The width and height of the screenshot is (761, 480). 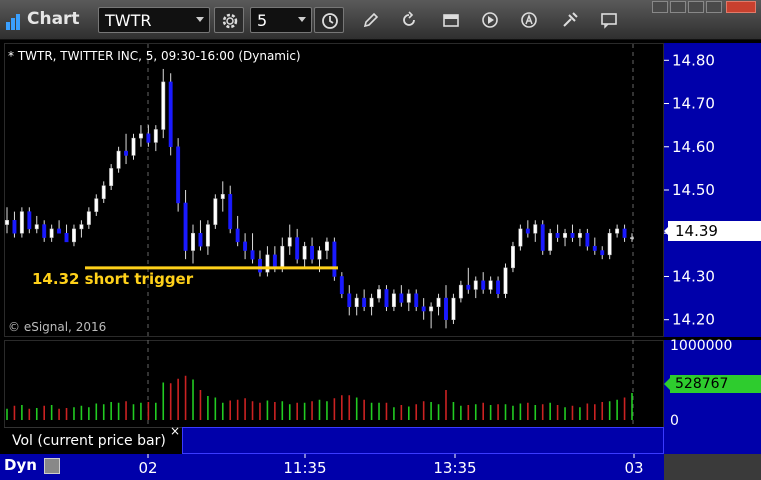 I want to click on lock-icon, so click(x=52, y=466).